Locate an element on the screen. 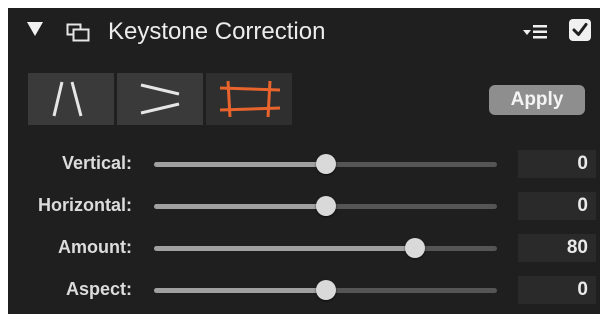 The image size is (608, 322). vertical-label: Vertical: is located at coordinates (96, 163).